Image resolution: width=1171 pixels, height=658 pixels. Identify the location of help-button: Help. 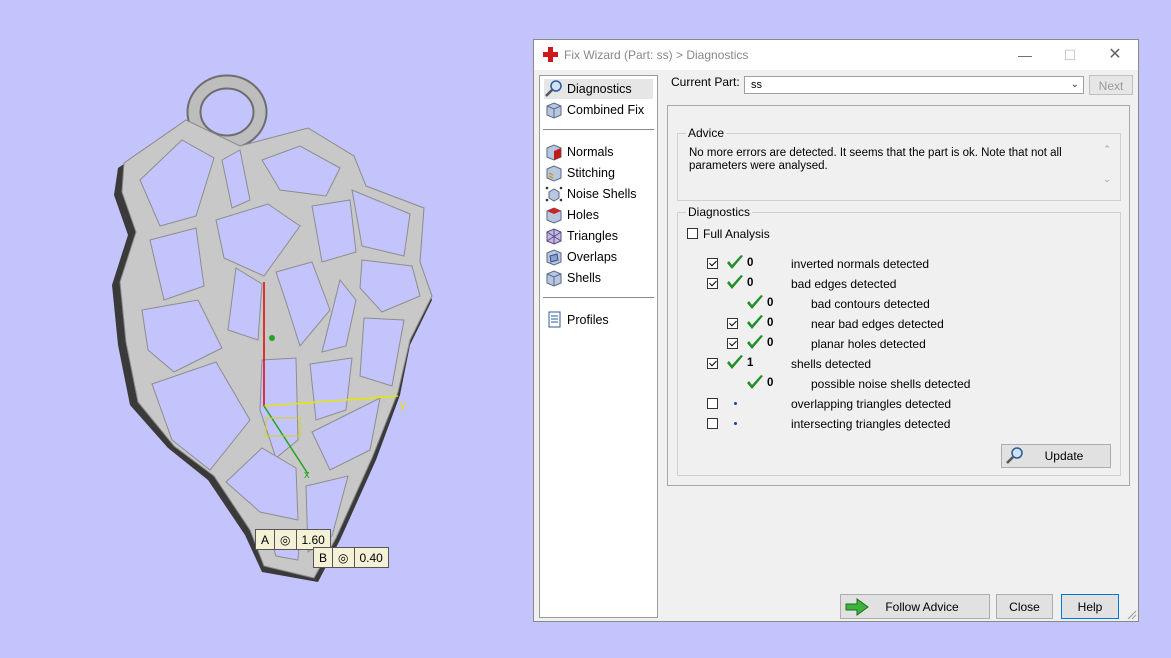
(1090, 606).